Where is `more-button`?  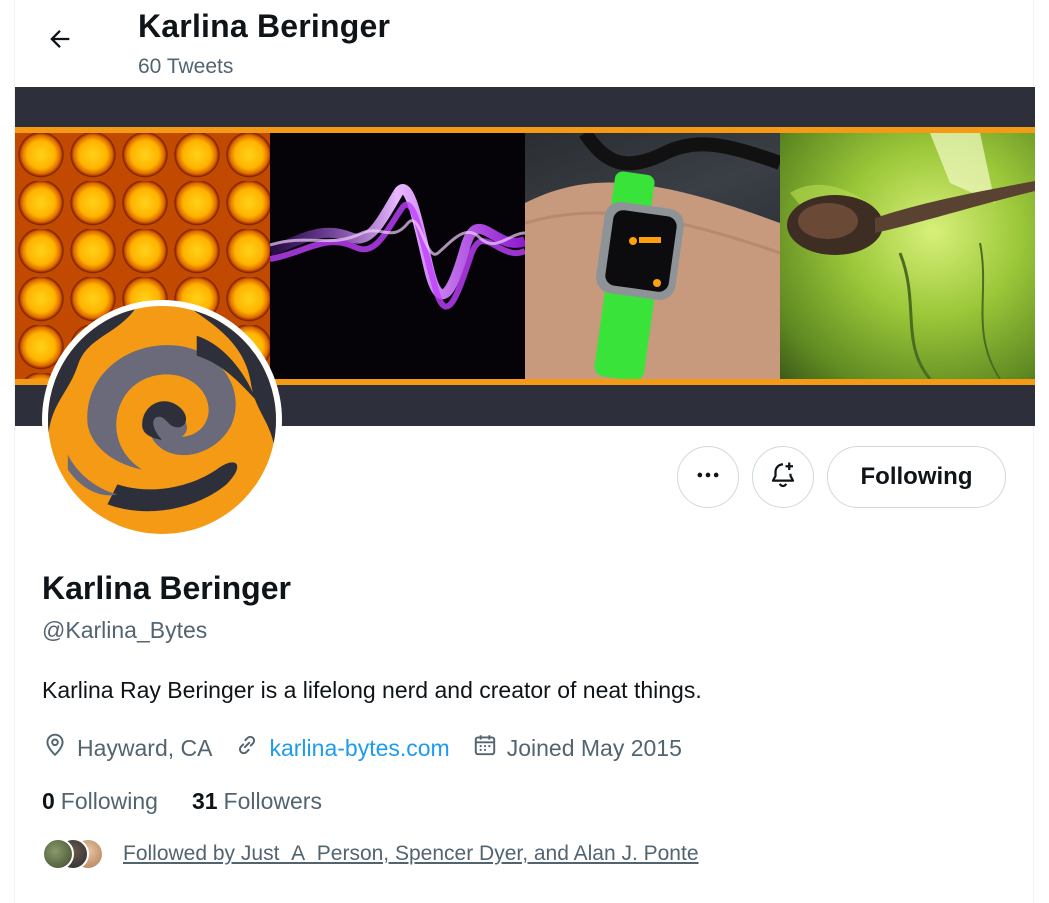 more-button is located at coordinates (708, 477).